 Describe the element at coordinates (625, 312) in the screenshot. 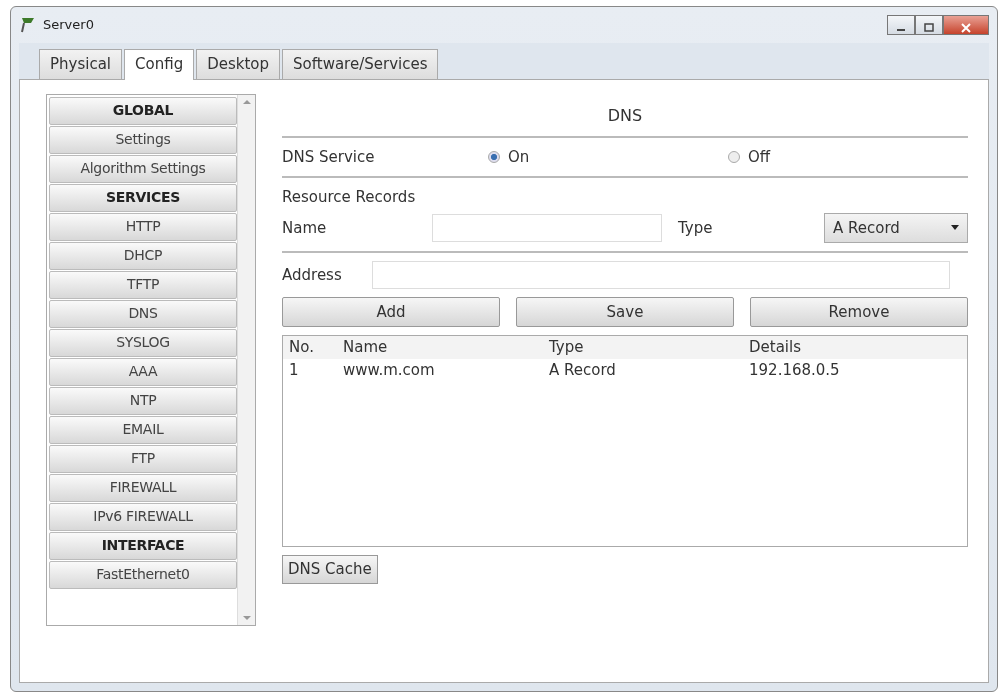

I see `action-button: Save` at that location.